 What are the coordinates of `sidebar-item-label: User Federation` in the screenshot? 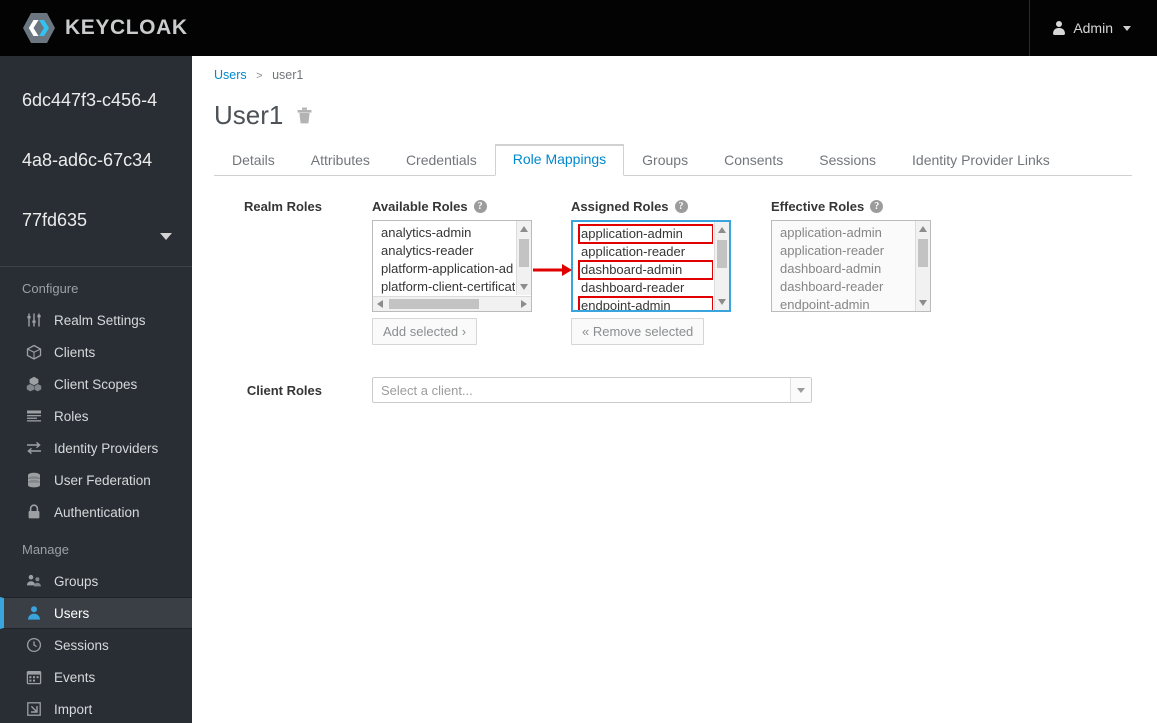 It's located at (102, 480).